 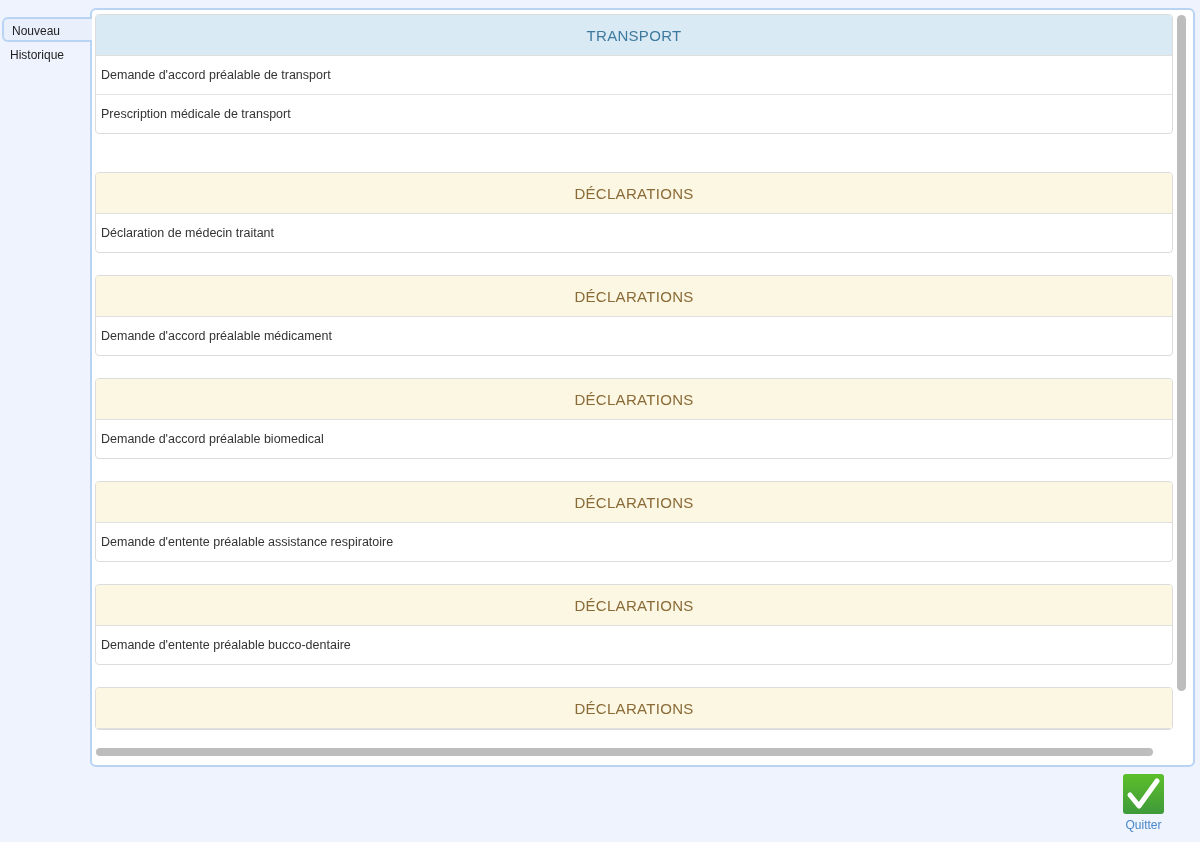 What do you see at coordinates (634, 336) in the screenshot?
I see `form-list-item: Demande d'accord préalable médicament` at bounding box center [634, 336].